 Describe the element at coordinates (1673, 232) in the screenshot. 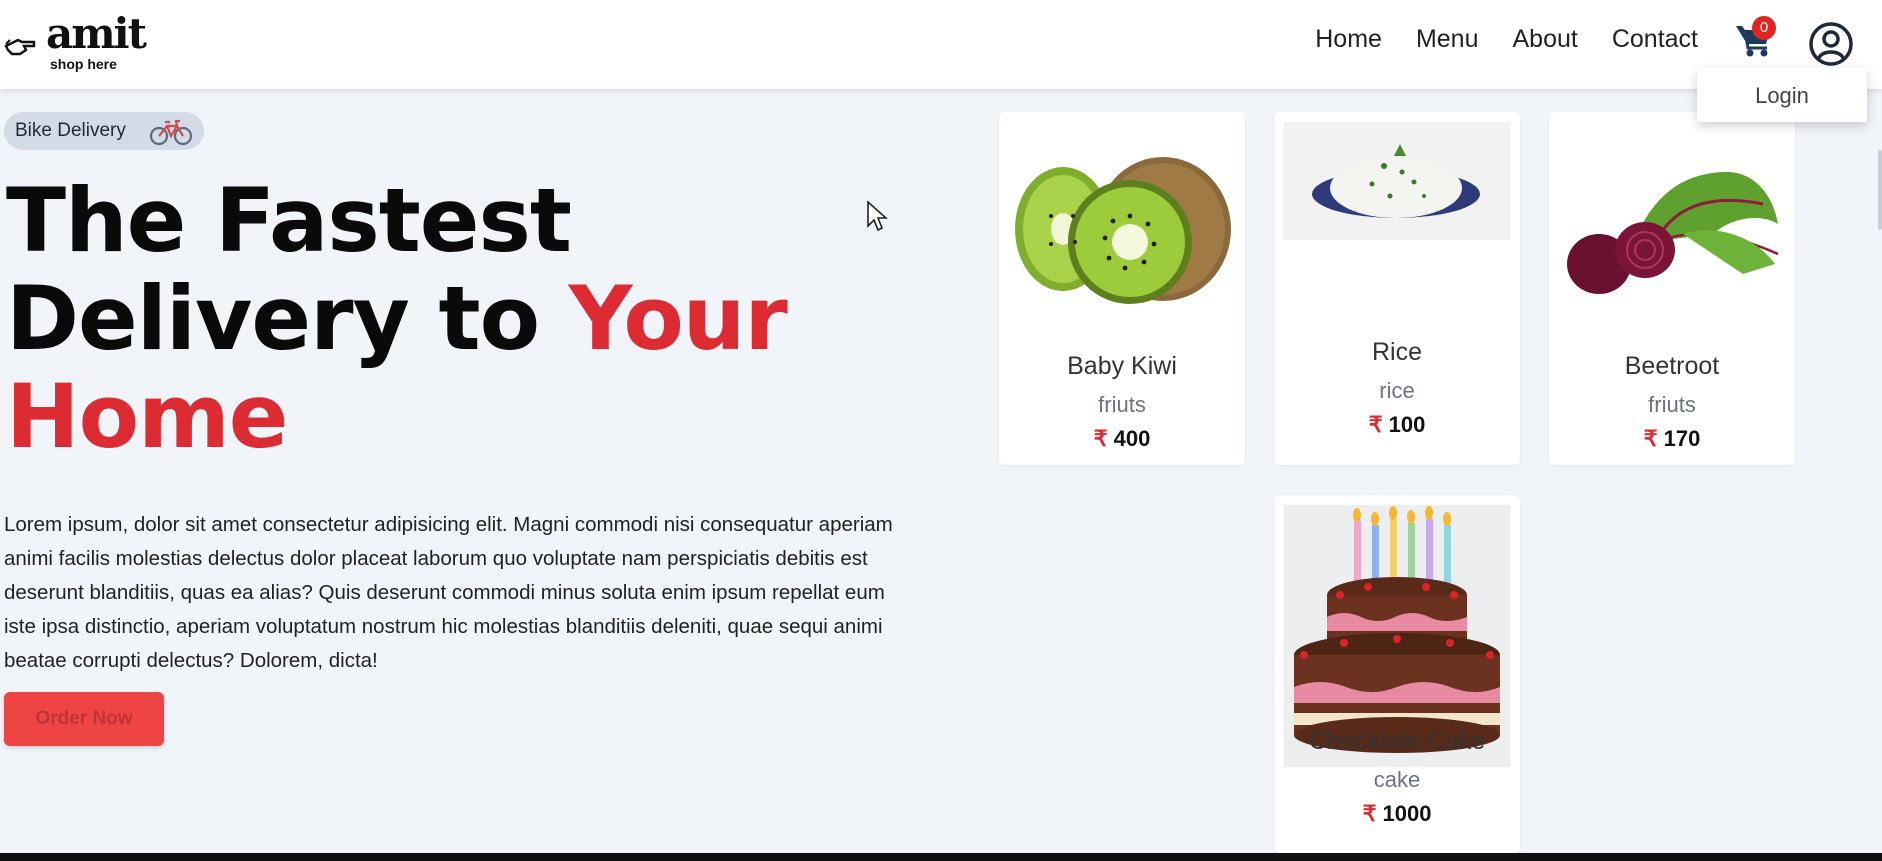

I see `beetroot-image` at that location.